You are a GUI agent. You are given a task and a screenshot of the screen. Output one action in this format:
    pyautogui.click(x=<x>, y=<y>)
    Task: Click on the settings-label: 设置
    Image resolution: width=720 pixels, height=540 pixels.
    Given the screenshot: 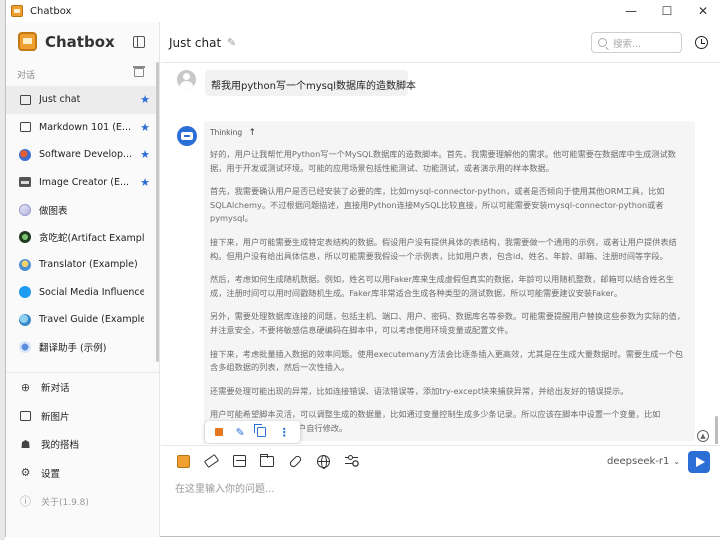 What is the action you would take?
    pyautogui.click(x=51, y=474)
    